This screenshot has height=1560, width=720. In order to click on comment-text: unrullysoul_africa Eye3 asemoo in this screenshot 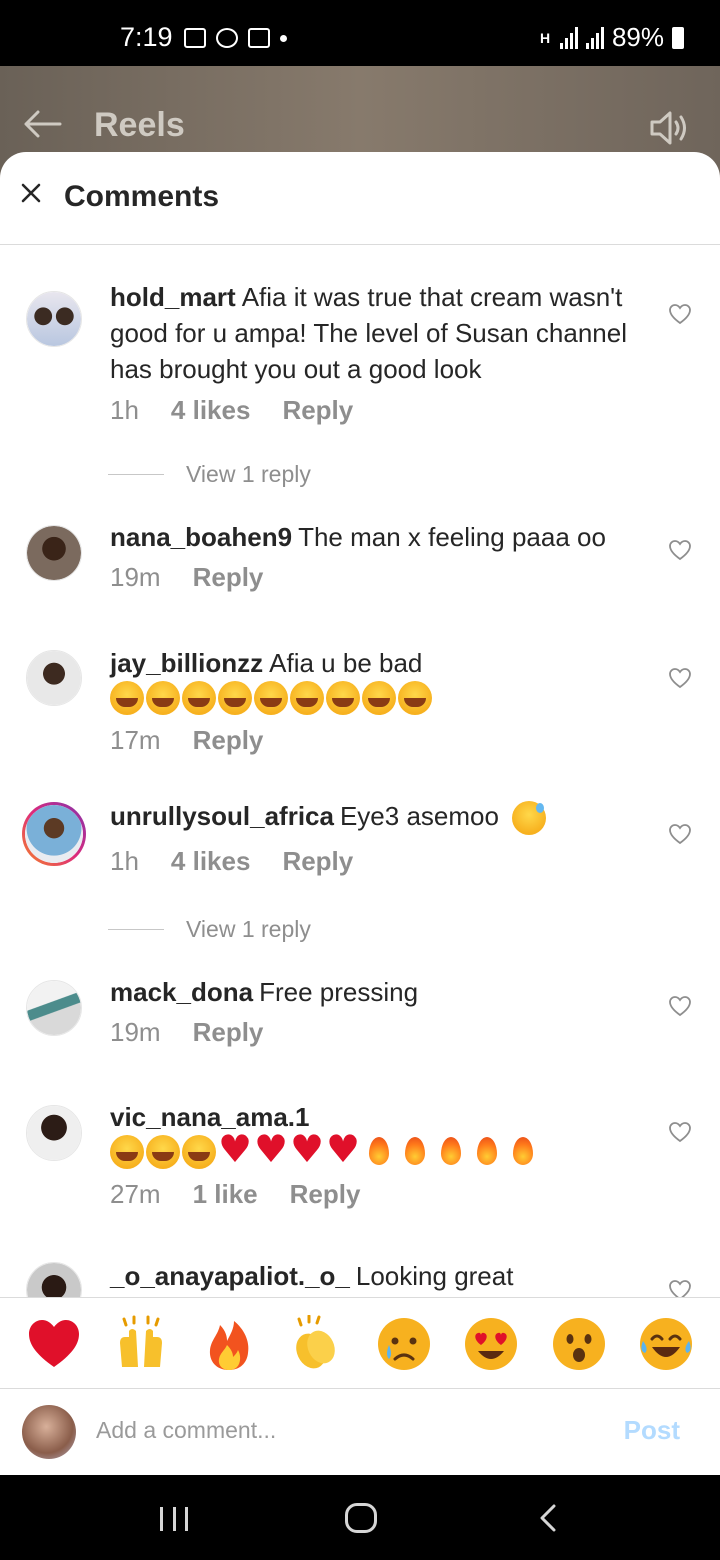, I will do `click(380, 817)`.